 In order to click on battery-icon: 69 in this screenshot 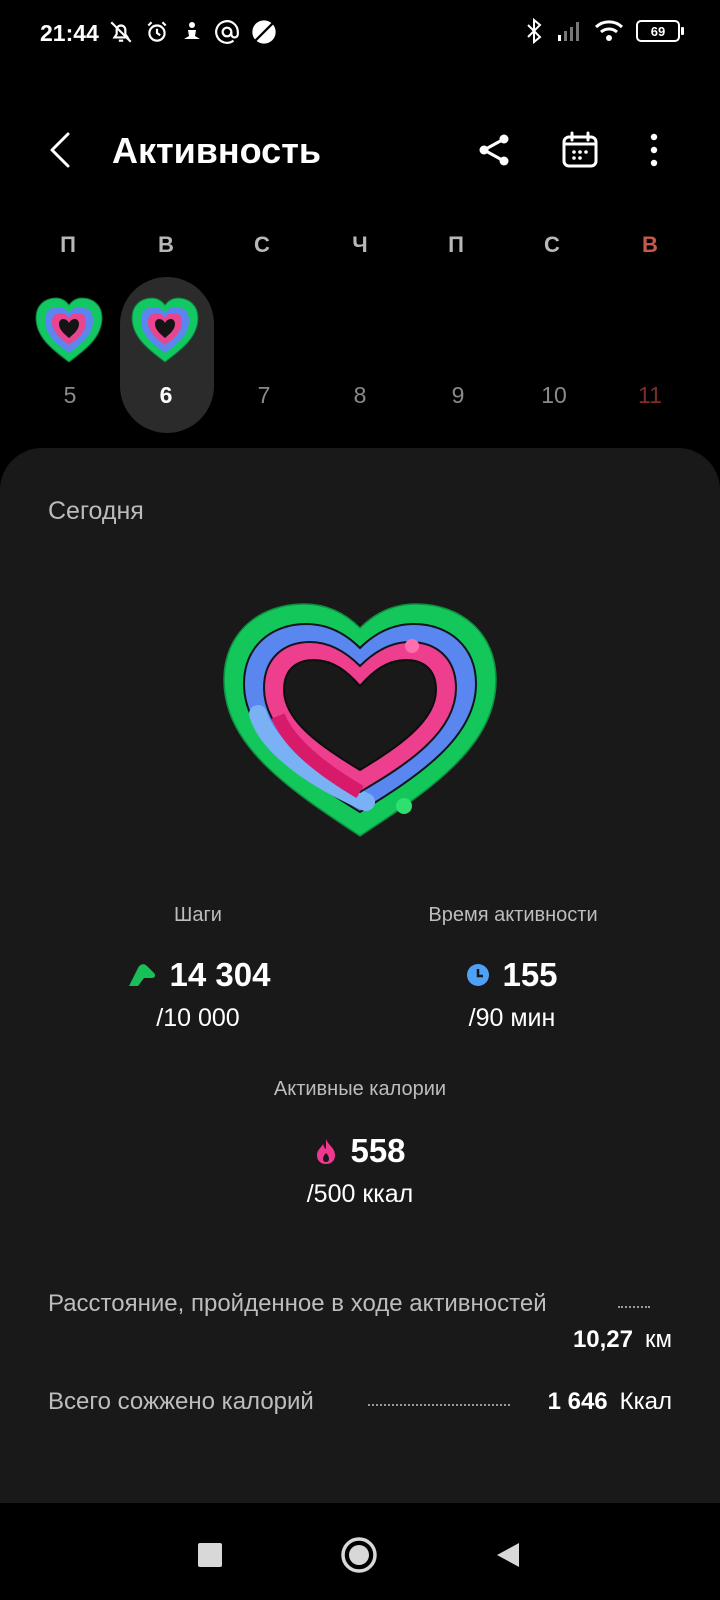, I will do `click(660, 31)`.